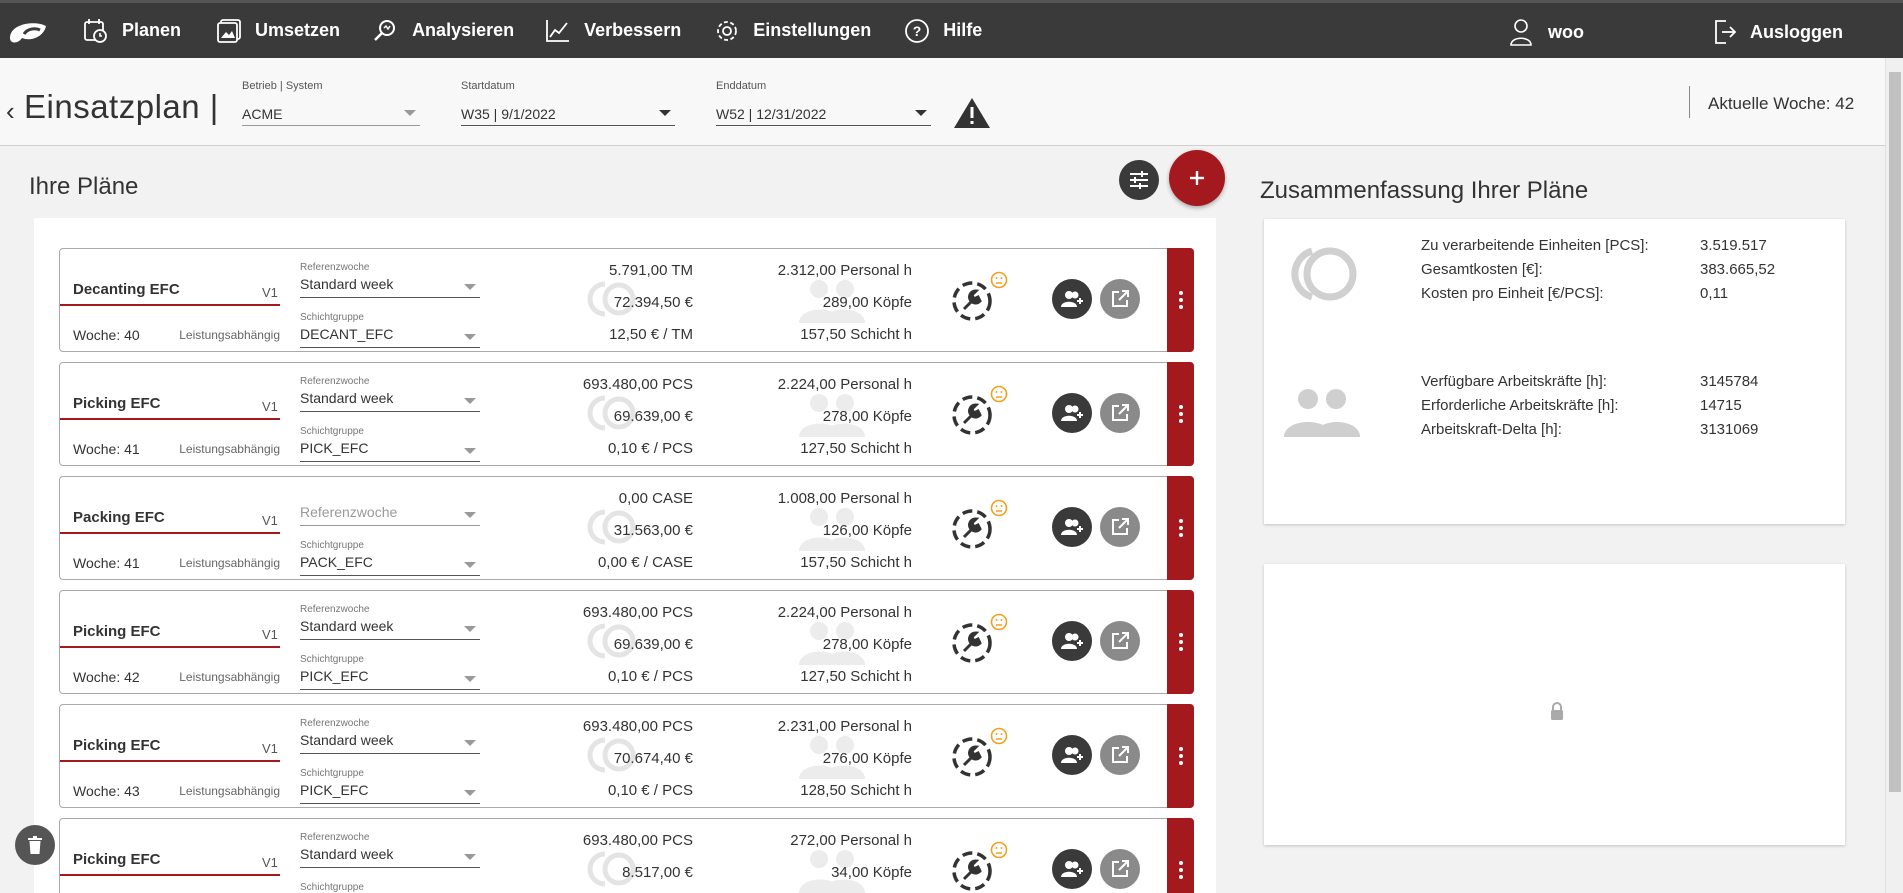 The image size is (1903, 893). I want to click on end-date-select: Enddatum W52 | 12/31/2022, so click(823, 103).